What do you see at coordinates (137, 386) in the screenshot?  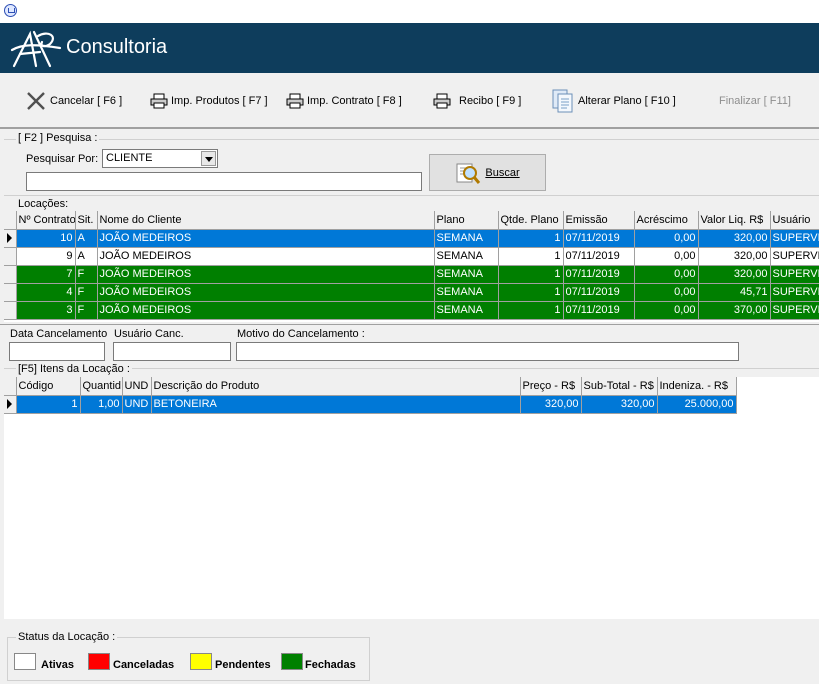 I see `col-header-und: UND` at bounding box center [137, 386].